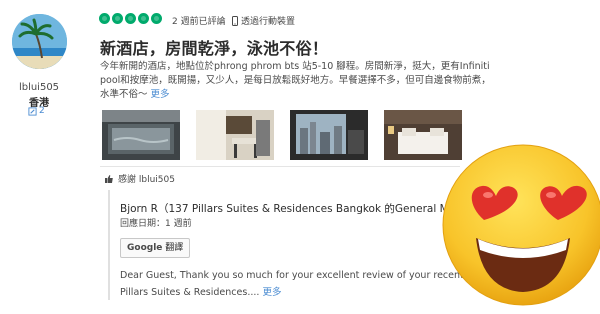 The image size is (600, 314). What do you see at coordinates (146, 180) in the screenshot?
I see `thank-button-label: 感謝 lblui505` at bounding box center [146, 180].